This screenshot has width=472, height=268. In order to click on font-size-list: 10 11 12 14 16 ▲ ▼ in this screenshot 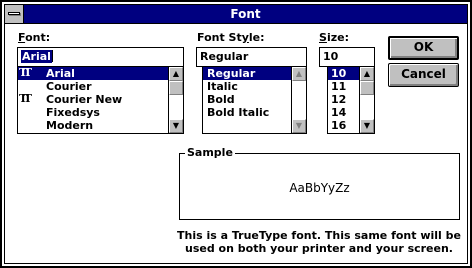, I will do `click(351, 100)`.